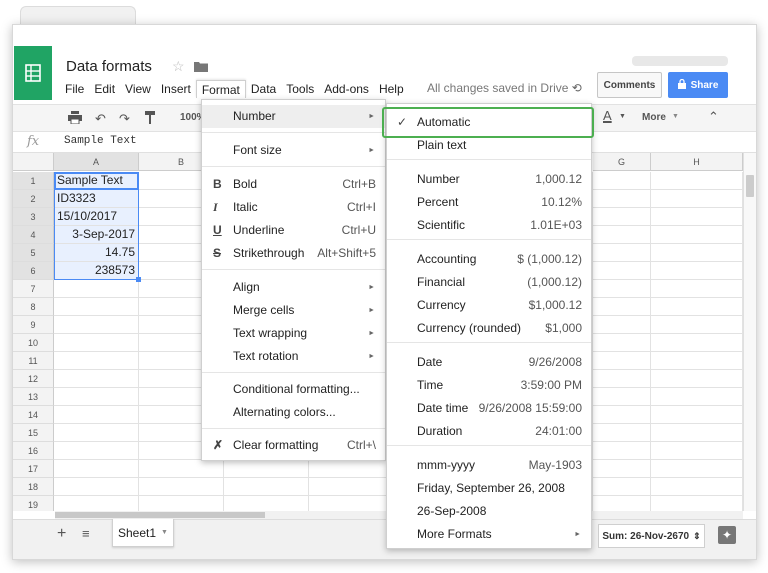  I want to click on menu-item-text-wrapping: Text wrapping ►, so click(293, 333).